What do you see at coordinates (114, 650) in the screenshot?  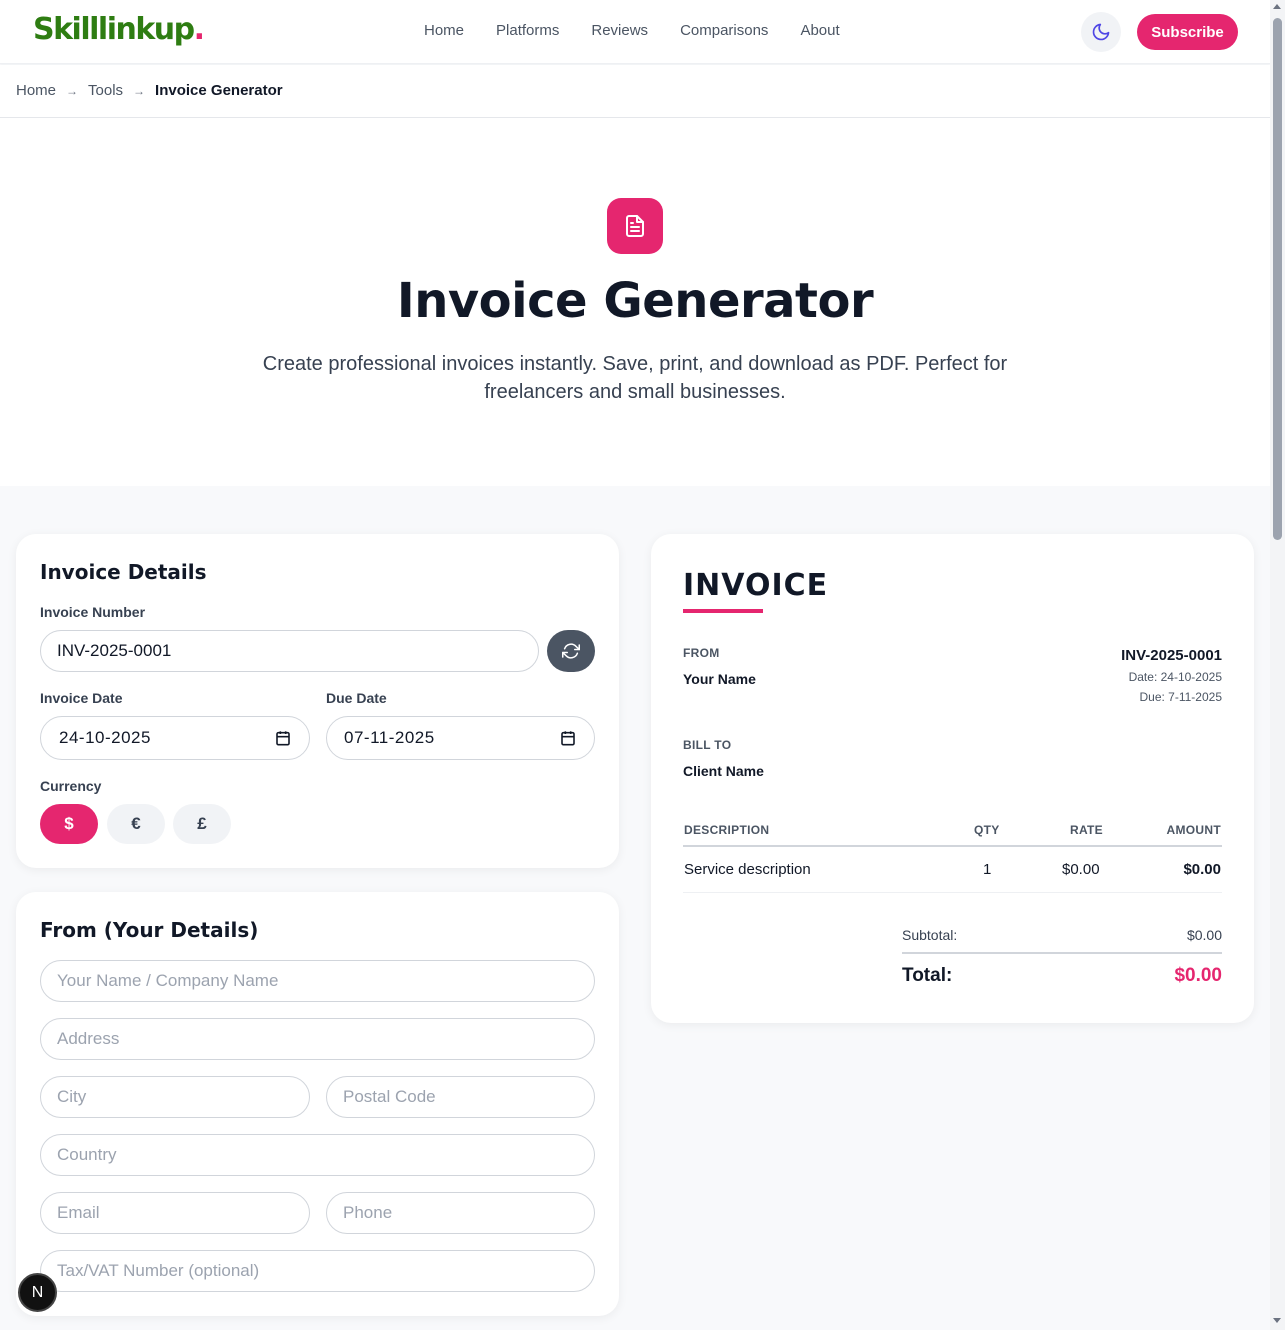 I see `invoice-number-value: INV-2025-0001` at bounding box center [114, 650].